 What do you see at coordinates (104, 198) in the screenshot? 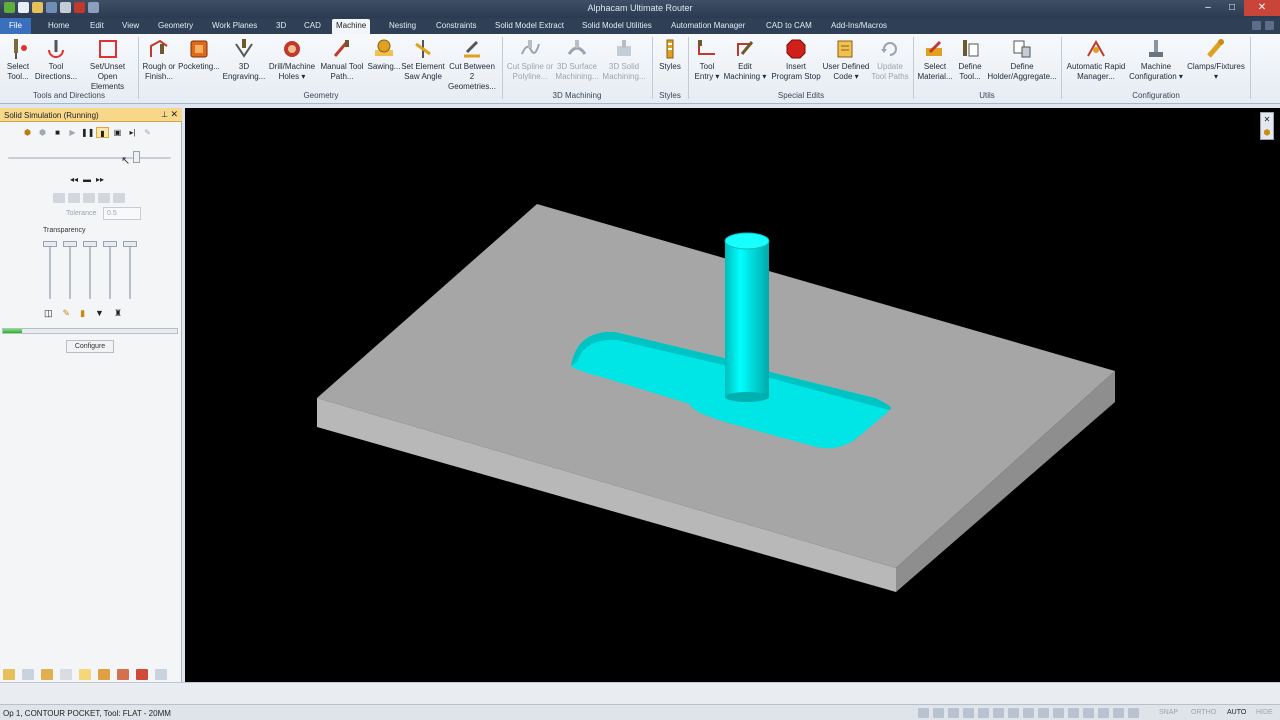
I see `save-stock-icon` at bounding box center [104, 198].